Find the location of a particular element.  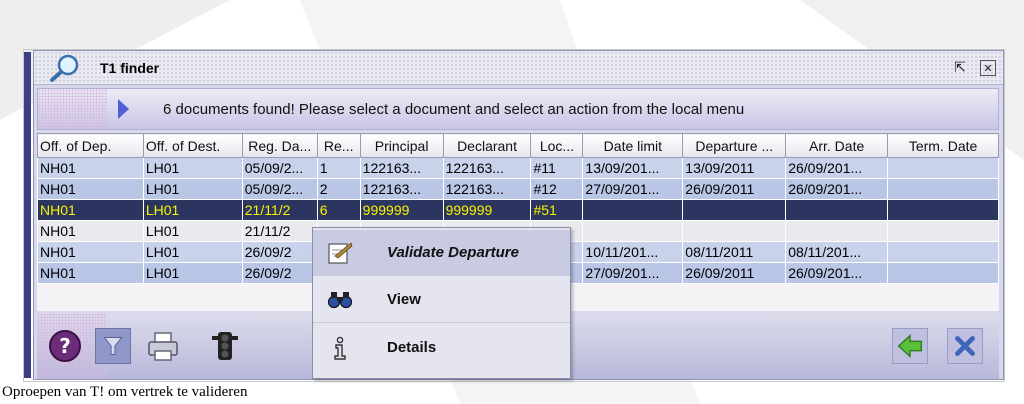

figure-caption: Oproepen van T! om vertrek te valideren is located at coordinates (125, 392).